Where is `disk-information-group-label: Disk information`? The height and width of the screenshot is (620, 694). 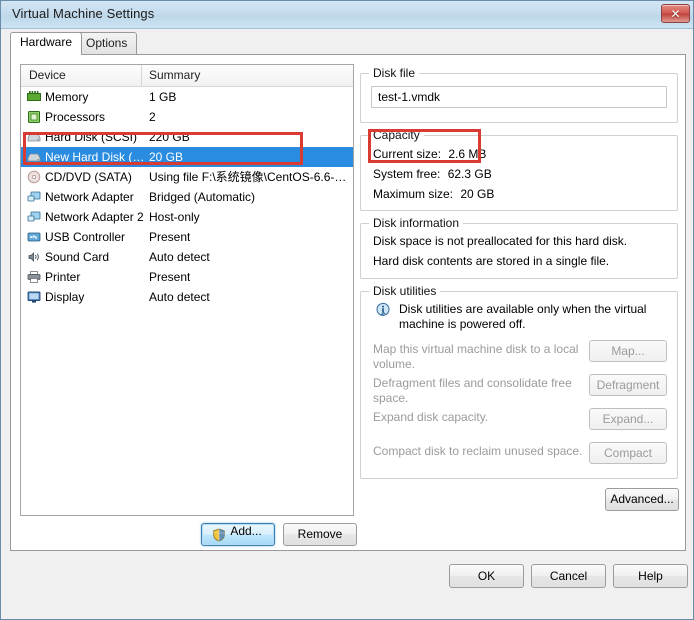 disk-information-group-label: Disk information is located at coordinates (416, 223).